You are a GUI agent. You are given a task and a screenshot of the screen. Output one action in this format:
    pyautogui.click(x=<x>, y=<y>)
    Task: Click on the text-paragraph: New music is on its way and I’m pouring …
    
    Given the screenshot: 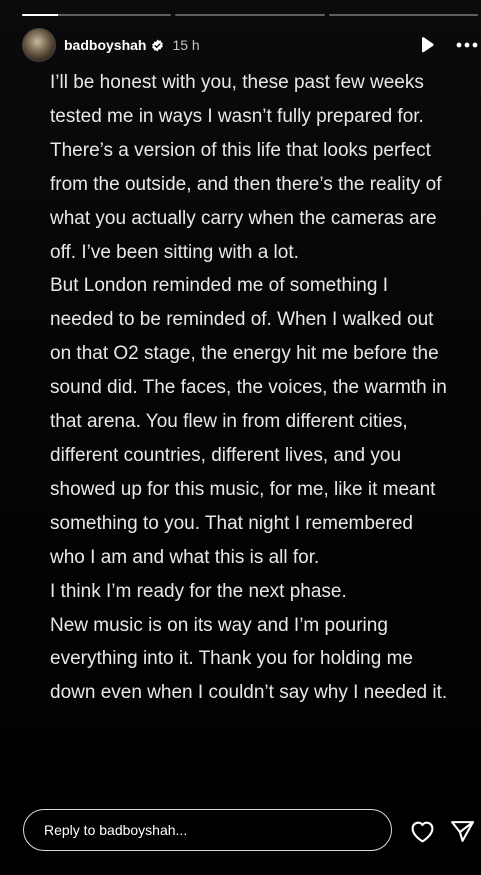 What is the action you would take?
    pyautogui.click(x=249, y=659)
    